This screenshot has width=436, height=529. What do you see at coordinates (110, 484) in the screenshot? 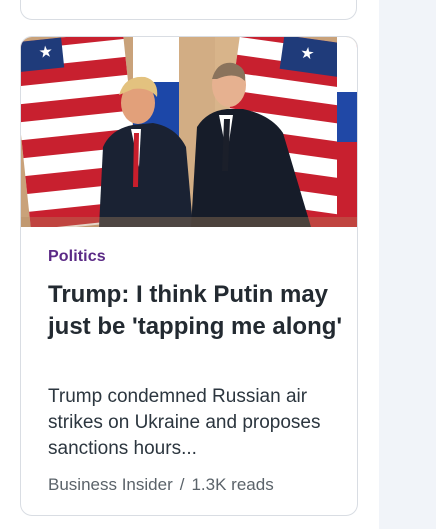
I see `article-source: Business Insider` at bounding box center [110, 484].